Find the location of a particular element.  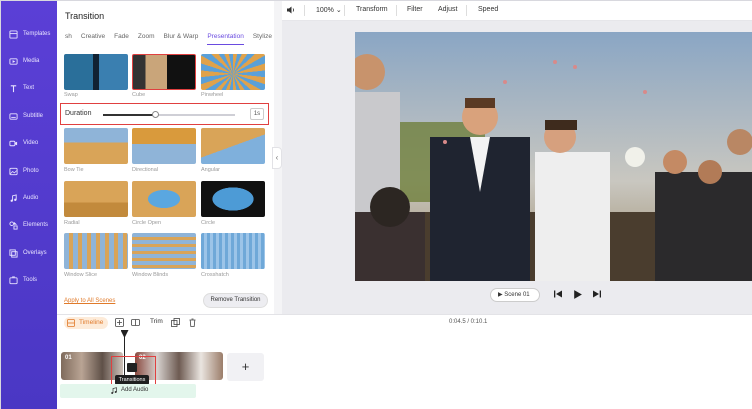

play-icon is located at coordinates (578, 295).